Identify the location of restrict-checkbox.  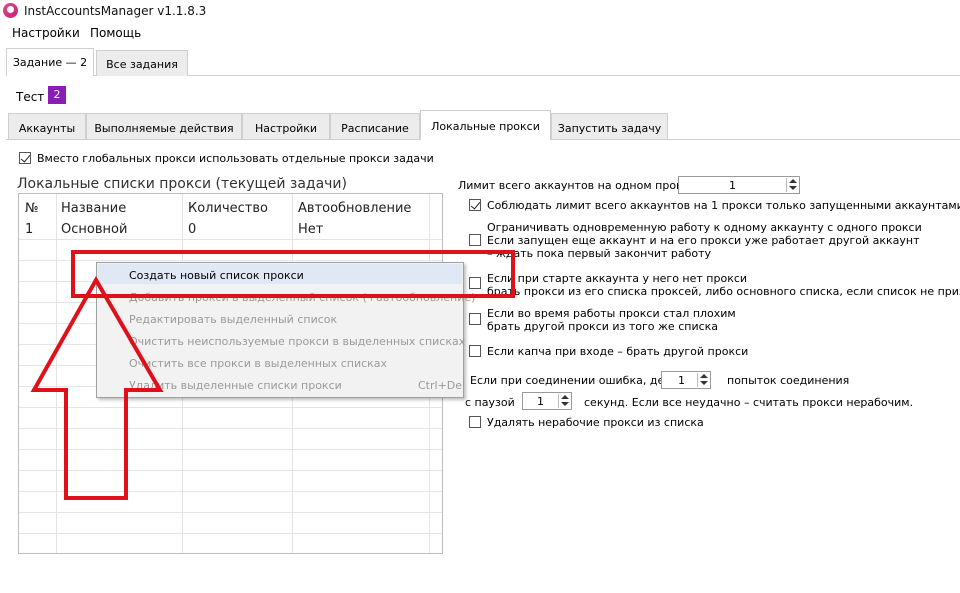
(475, 240).